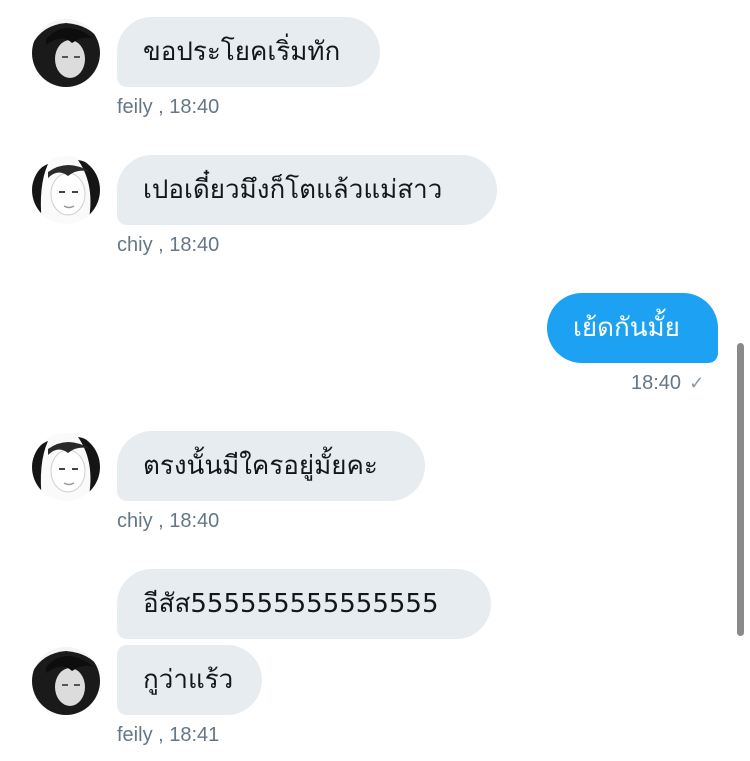 This screenshot has width=750, height=761. I want to click on avatar-chiy, so click(66, 190).